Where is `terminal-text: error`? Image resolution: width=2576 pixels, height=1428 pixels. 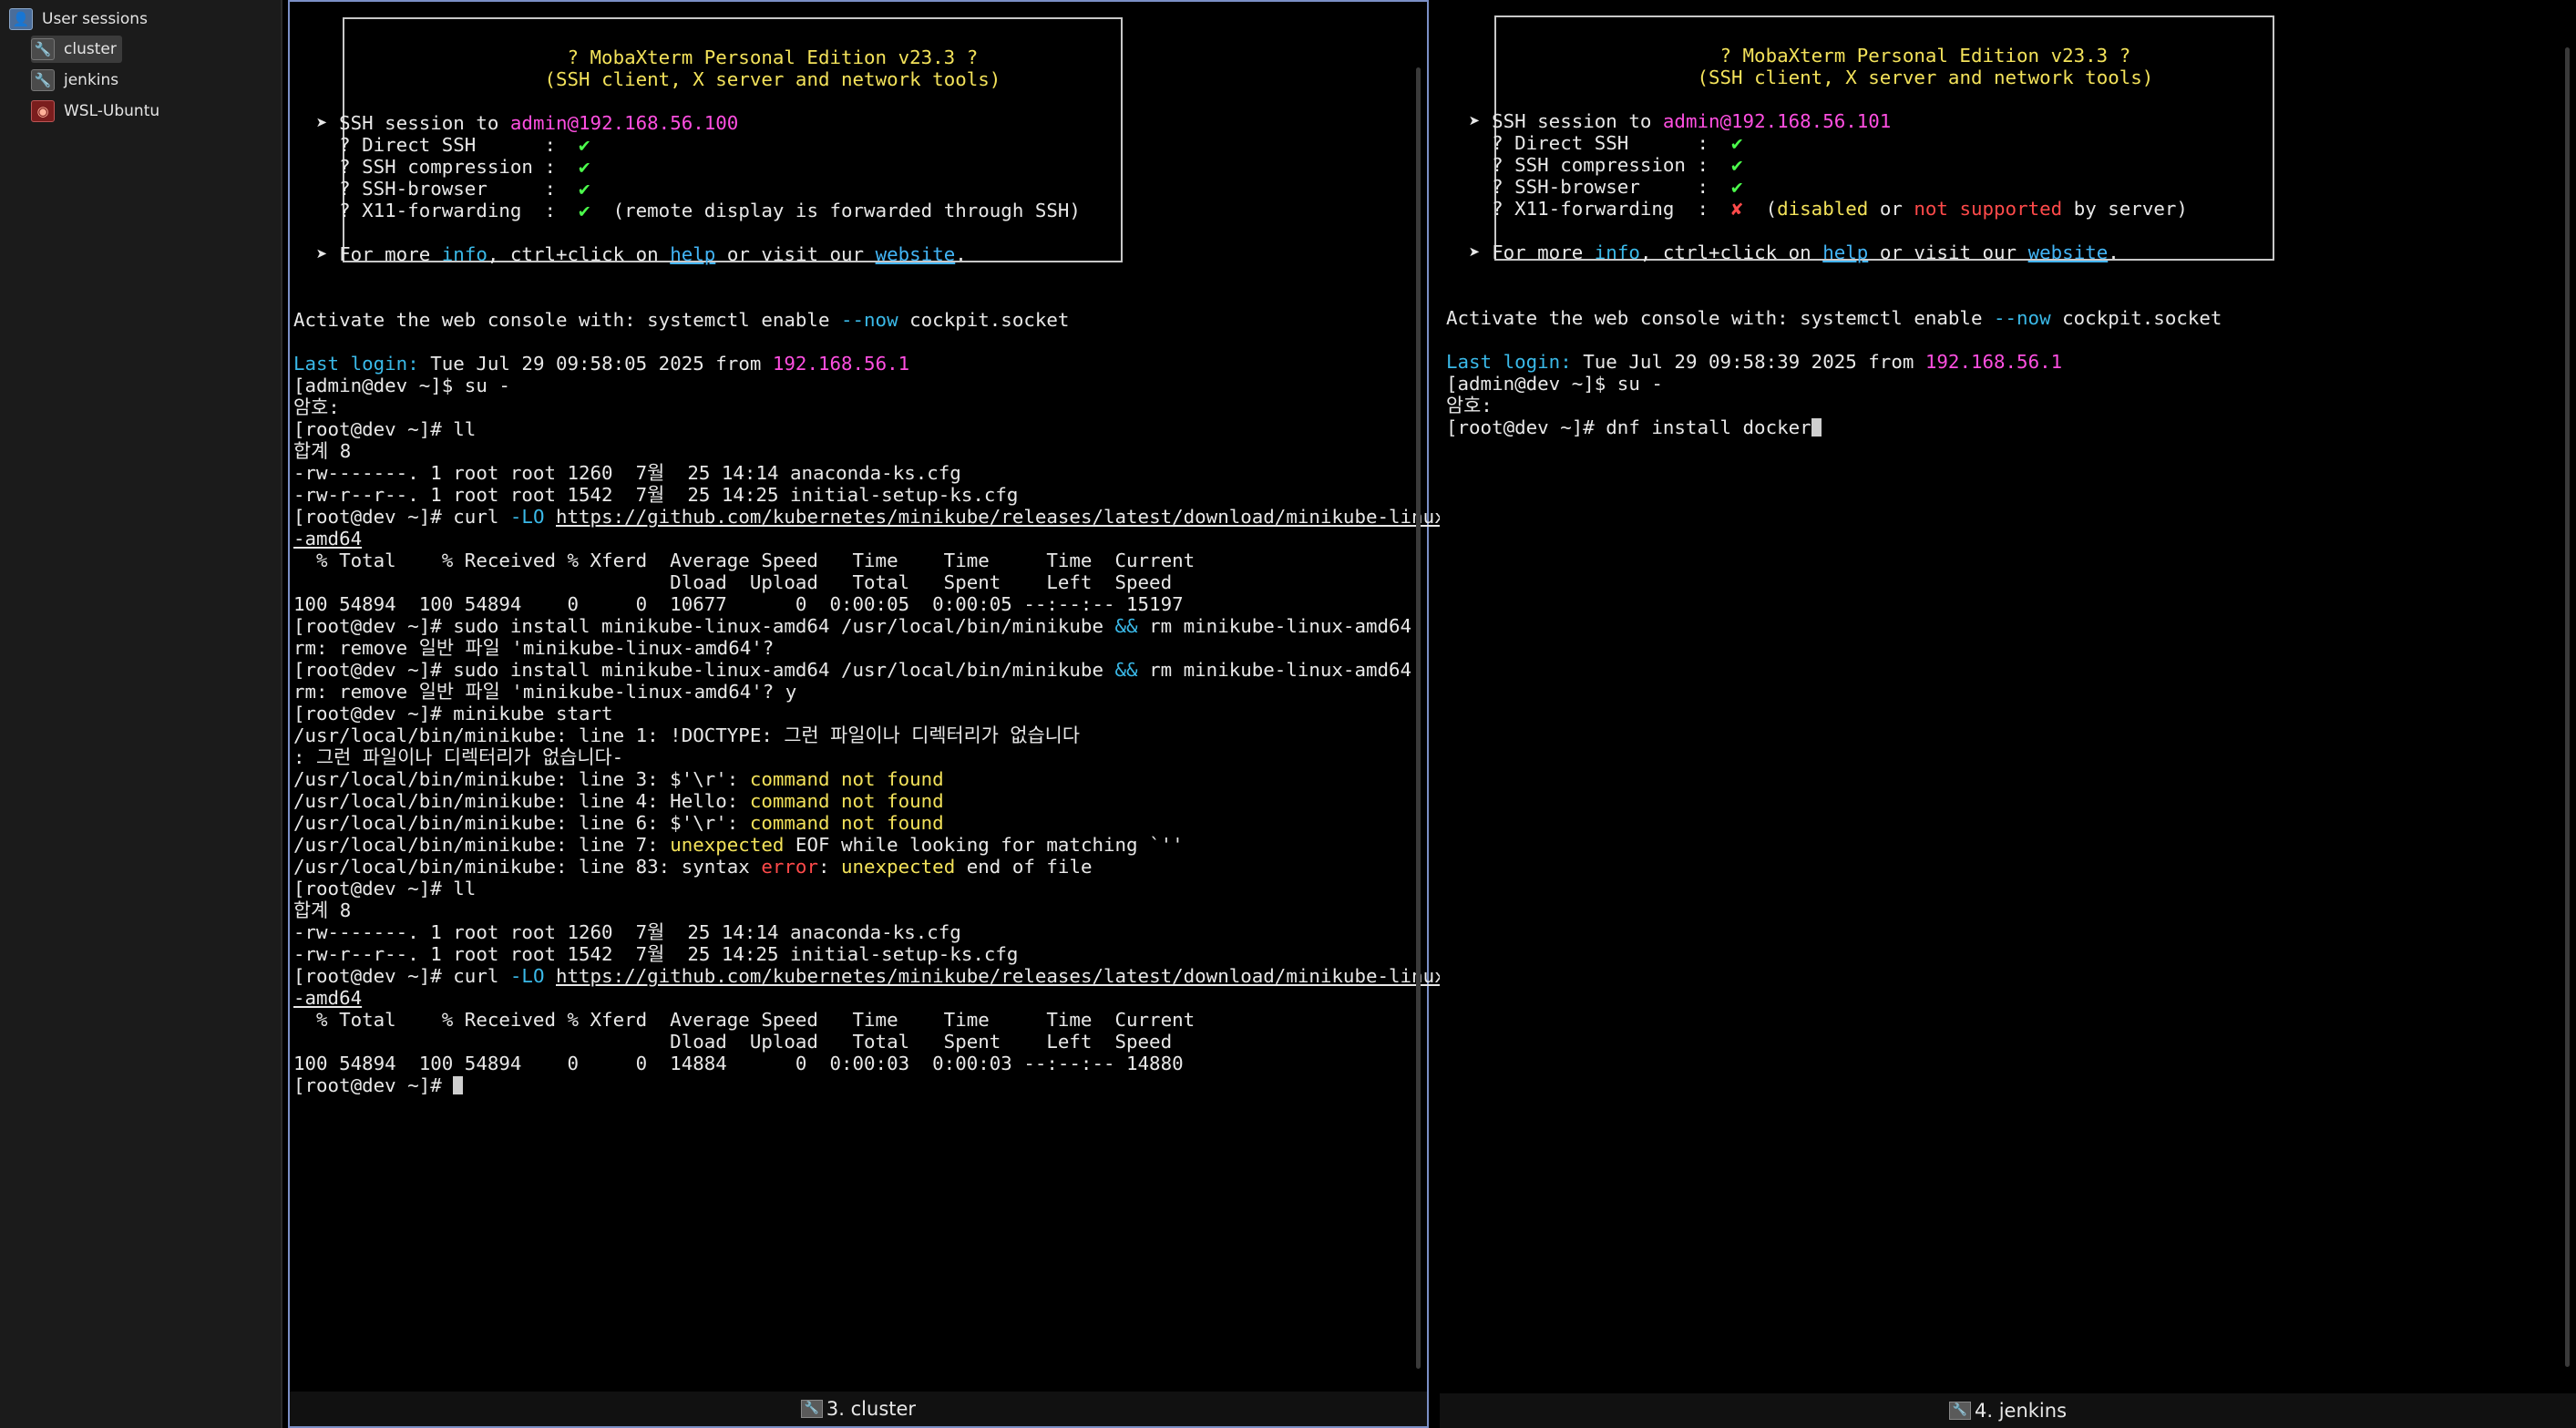 terminal-text: error is located at coordinates (789, 867).